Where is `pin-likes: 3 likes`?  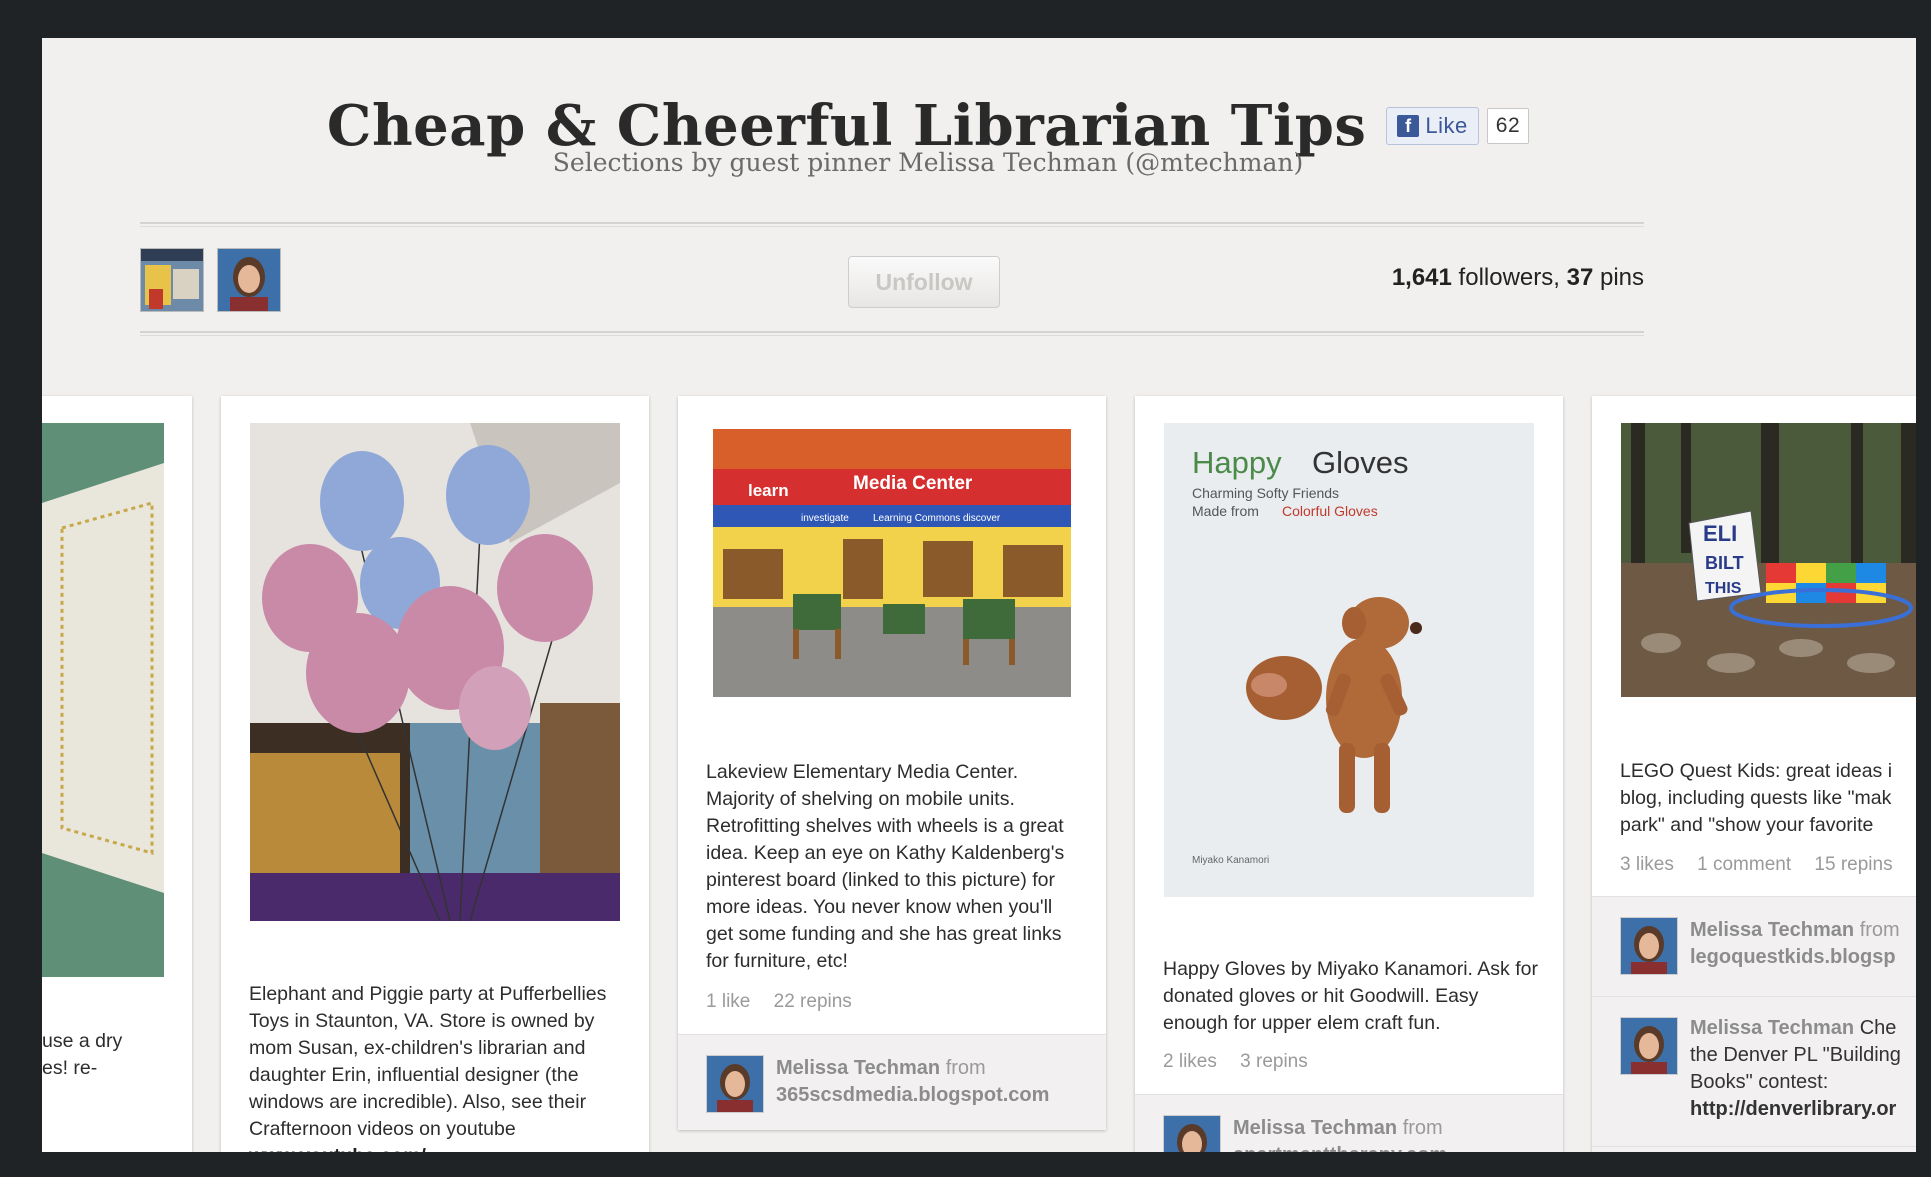 pin-likes: 3 likes is located at coordinates (1647, 864).